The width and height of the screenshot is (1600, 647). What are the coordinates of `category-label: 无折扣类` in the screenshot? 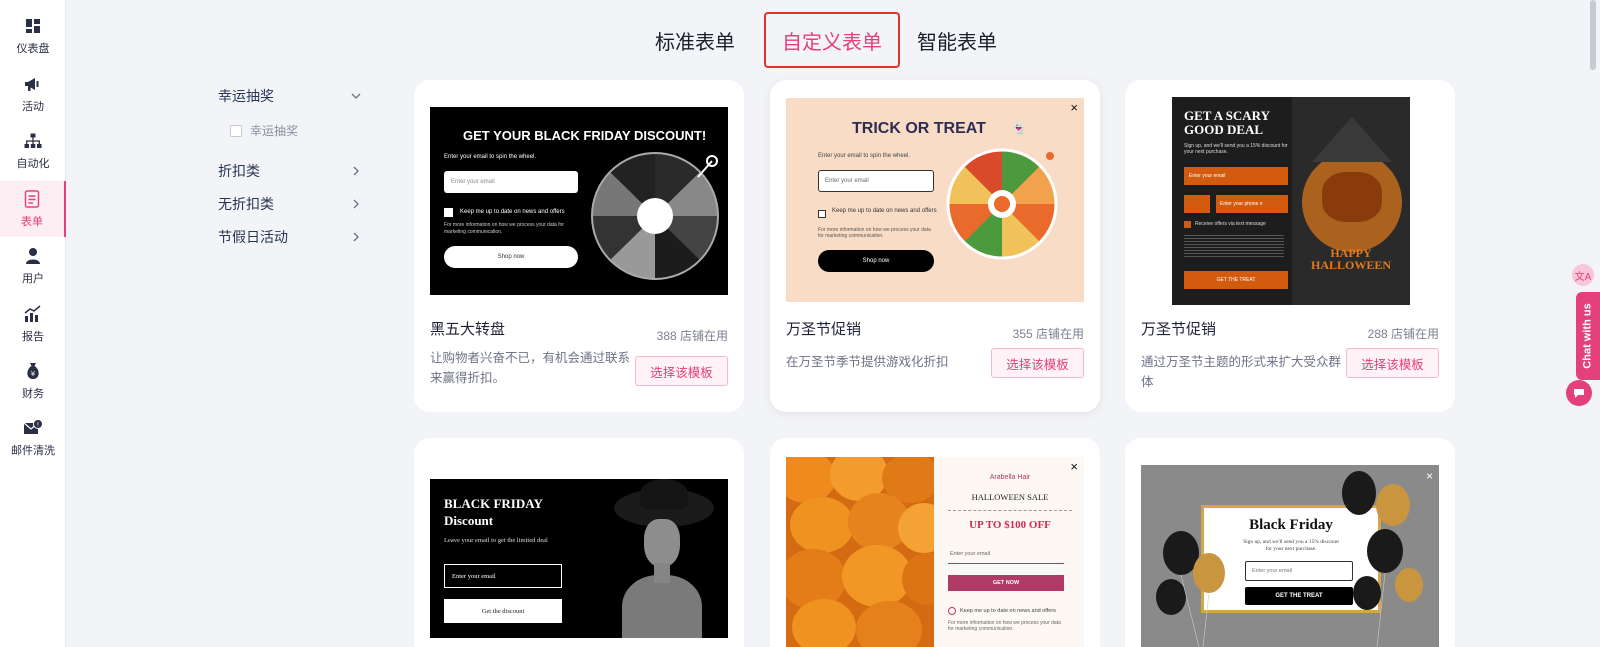 It's located at (246, 204).